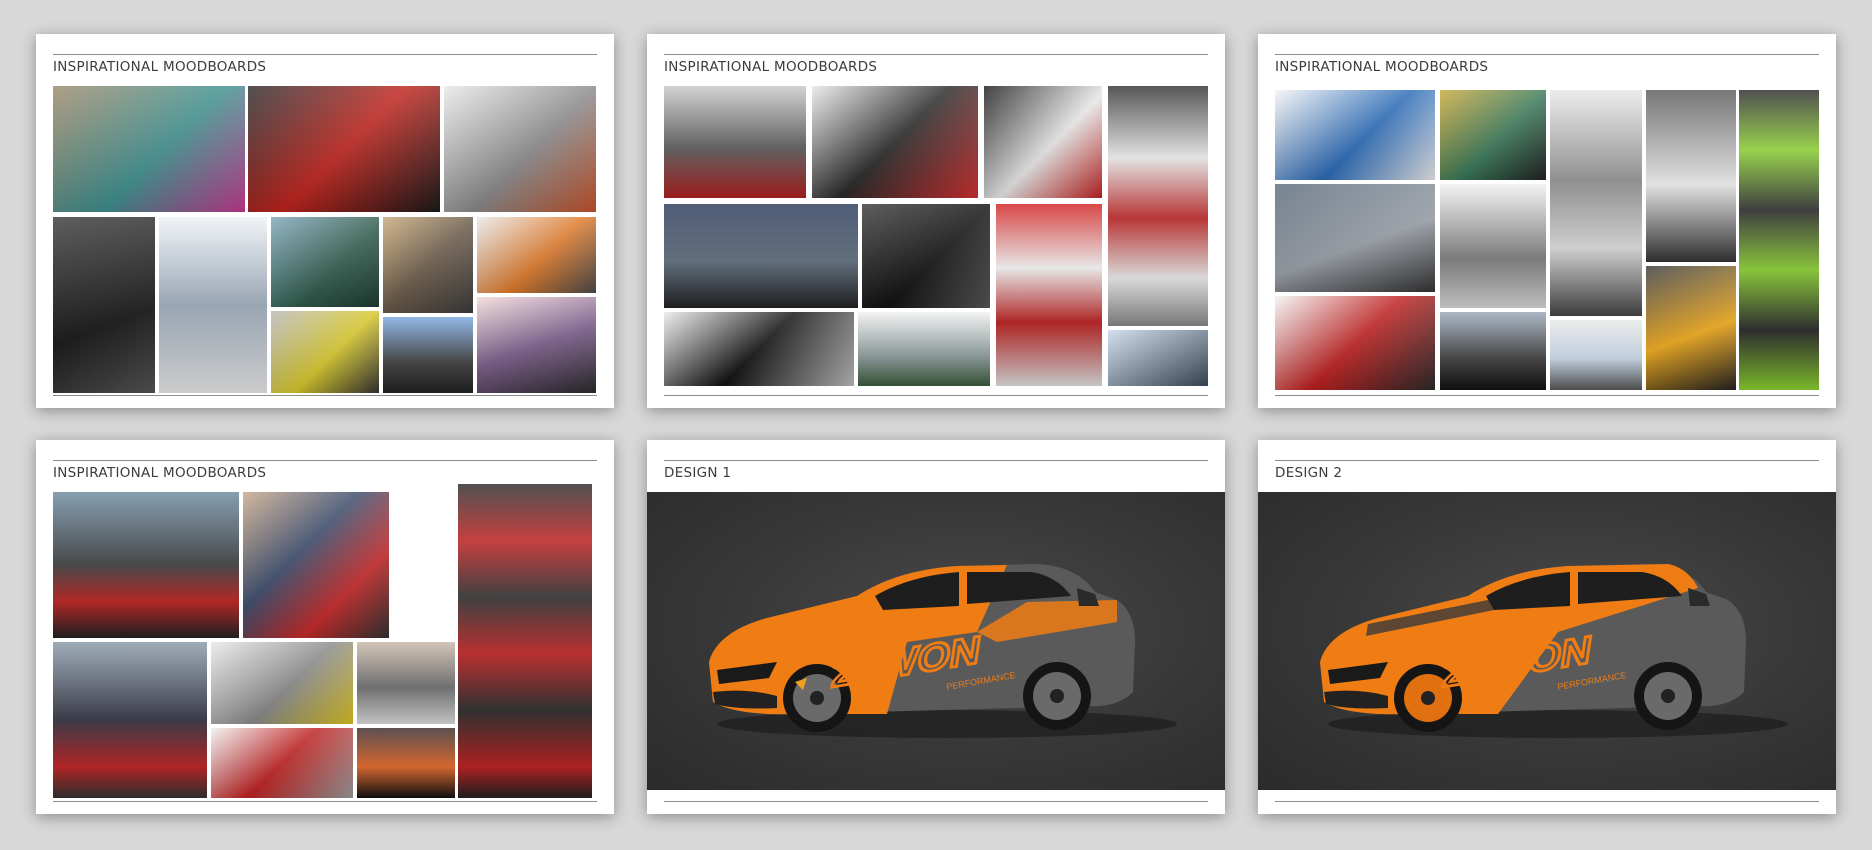 The image size is (1872, 850). I want to click on slide-moodboard-4: INSPIRATIONAL MOODBOARDS, so click(325, 627).